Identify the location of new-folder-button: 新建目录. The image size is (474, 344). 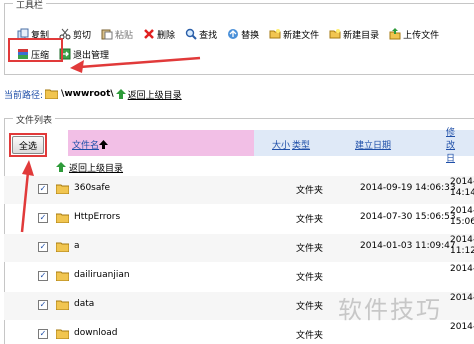
(354, 34).